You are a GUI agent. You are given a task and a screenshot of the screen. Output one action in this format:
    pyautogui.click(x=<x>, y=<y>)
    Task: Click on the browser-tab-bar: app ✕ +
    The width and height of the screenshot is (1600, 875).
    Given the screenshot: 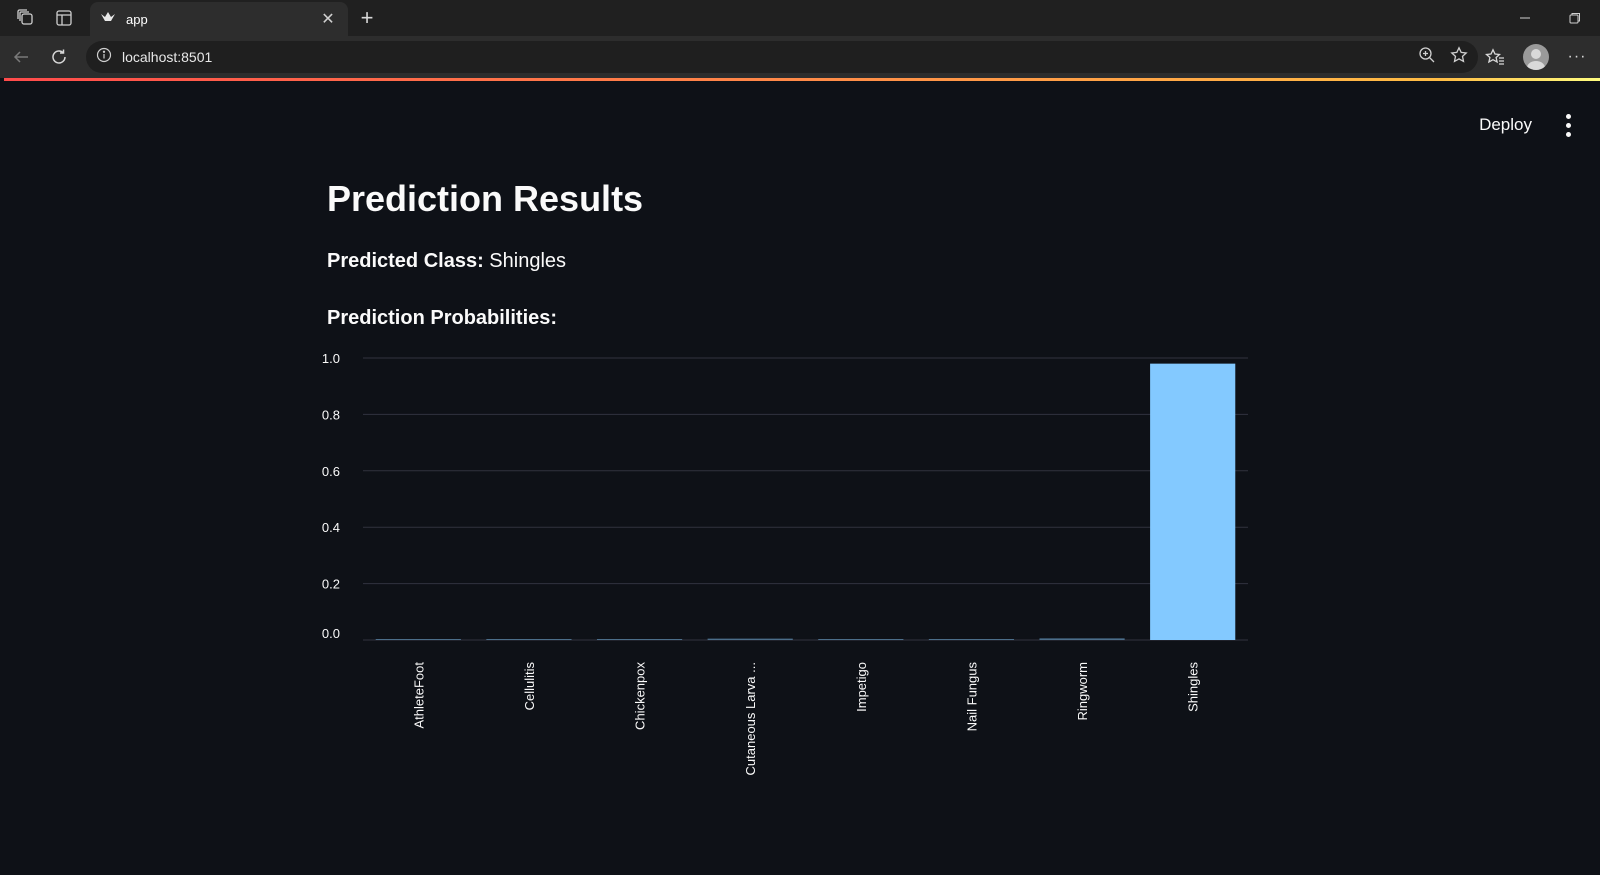 What is the action you would take?
    pyautogui.click(x=800, y=18)
    